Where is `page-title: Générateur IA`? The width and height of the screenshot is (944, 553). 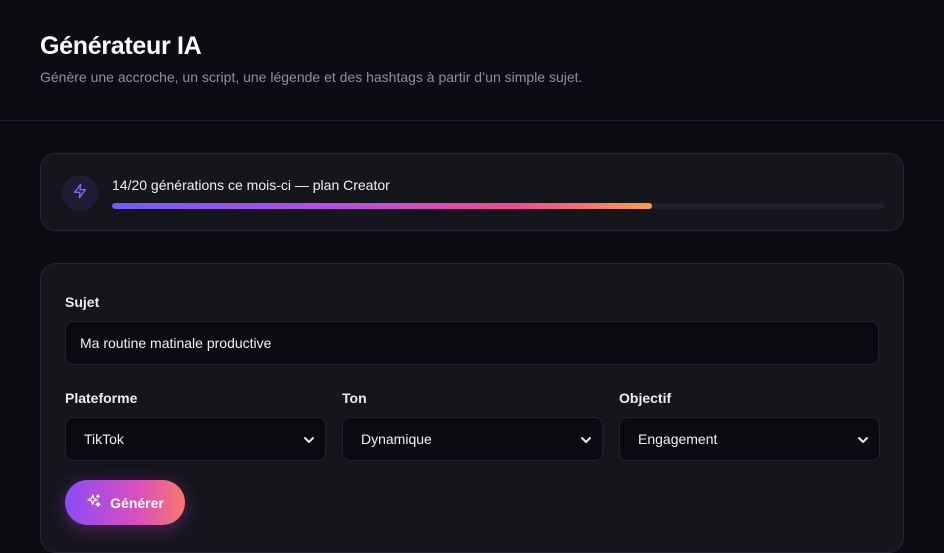
page-title: Générateur IA is located at coordinates (121, 46).